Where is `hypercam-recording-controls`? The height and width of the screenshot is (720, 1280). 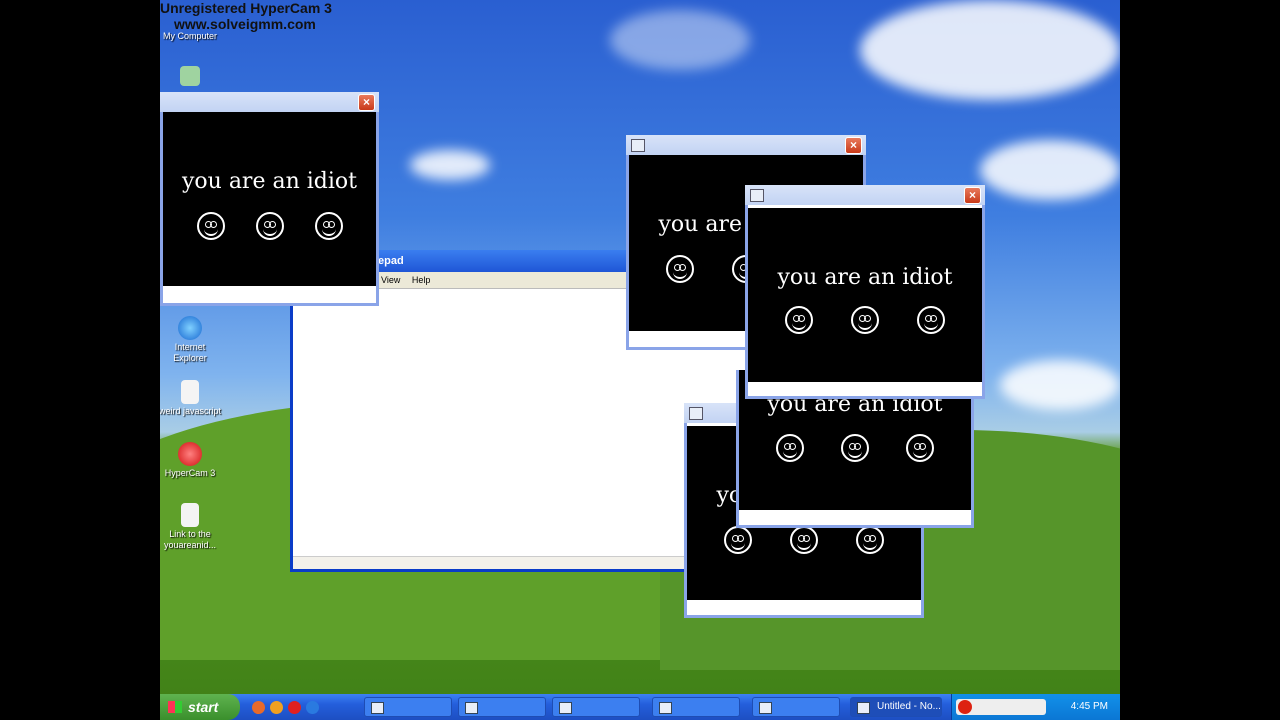 hypercam-recording-controls is located at coordinates (1001, 707).